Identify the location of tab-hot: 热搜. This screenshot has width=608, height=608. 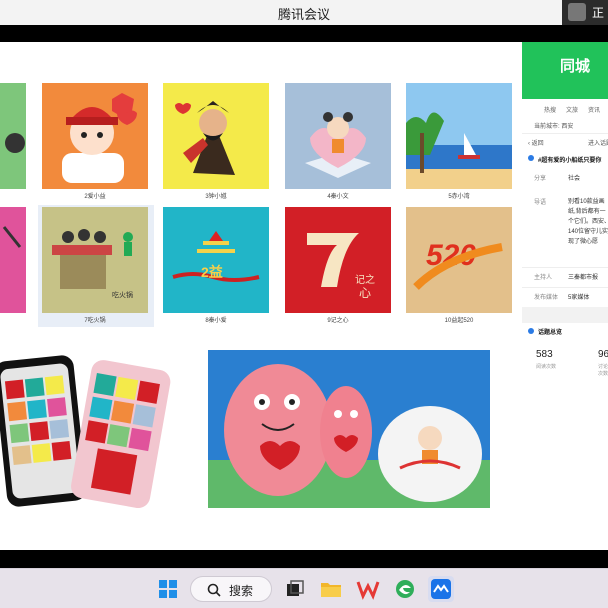
(550, 111).